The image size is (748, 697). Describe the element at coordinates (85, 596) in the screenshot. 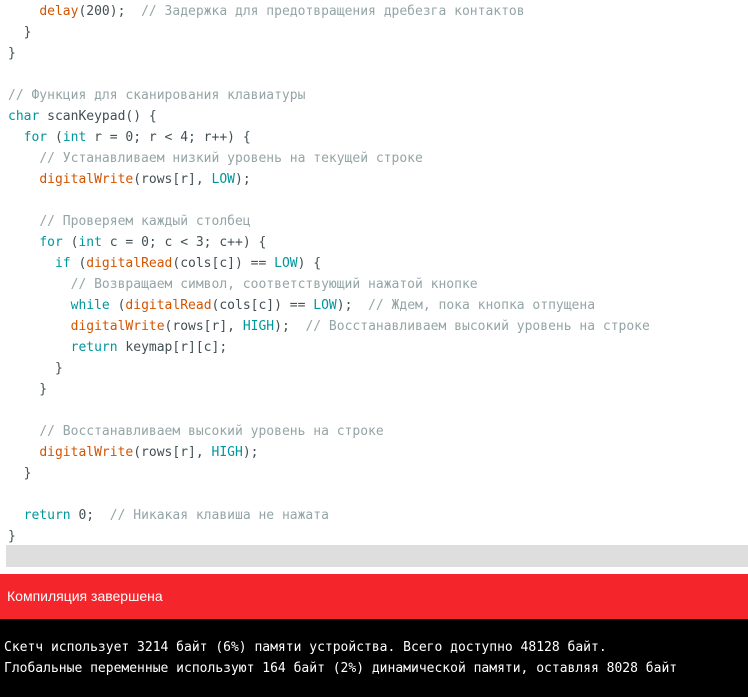

I see `status-message: Компиляция завершена` at that location.